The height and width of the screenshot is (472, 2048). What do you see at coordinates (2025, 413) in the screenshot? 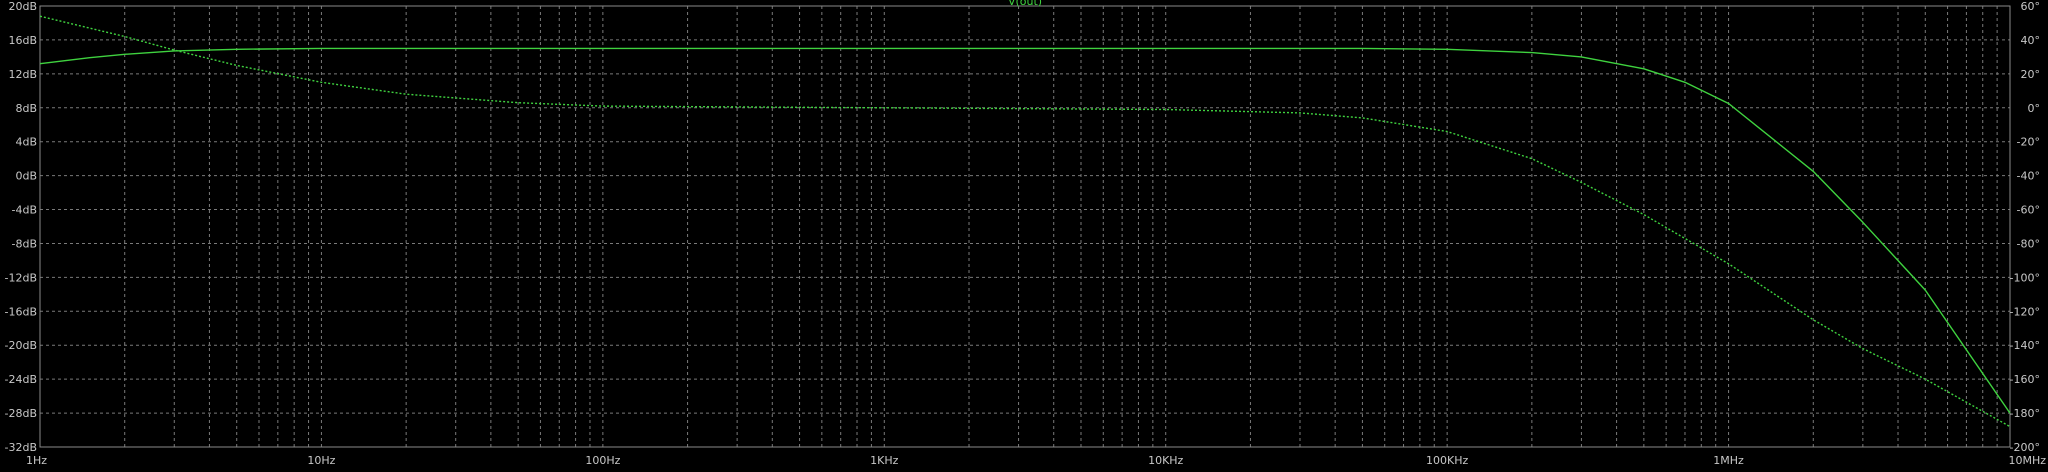
I see `y2-tick-label: -180°` at bounding box center [2025, 413].